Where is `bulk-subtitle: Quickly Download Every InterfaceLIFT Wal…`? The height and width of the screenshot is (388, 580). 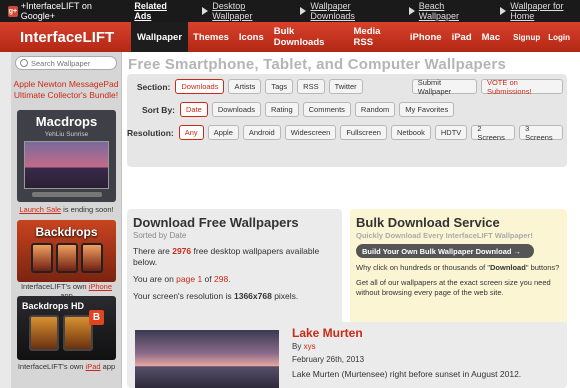
bulk-subtitle: Quickly Download Every InterfaceLIFT Wal… is located at coordinates (444, 235).